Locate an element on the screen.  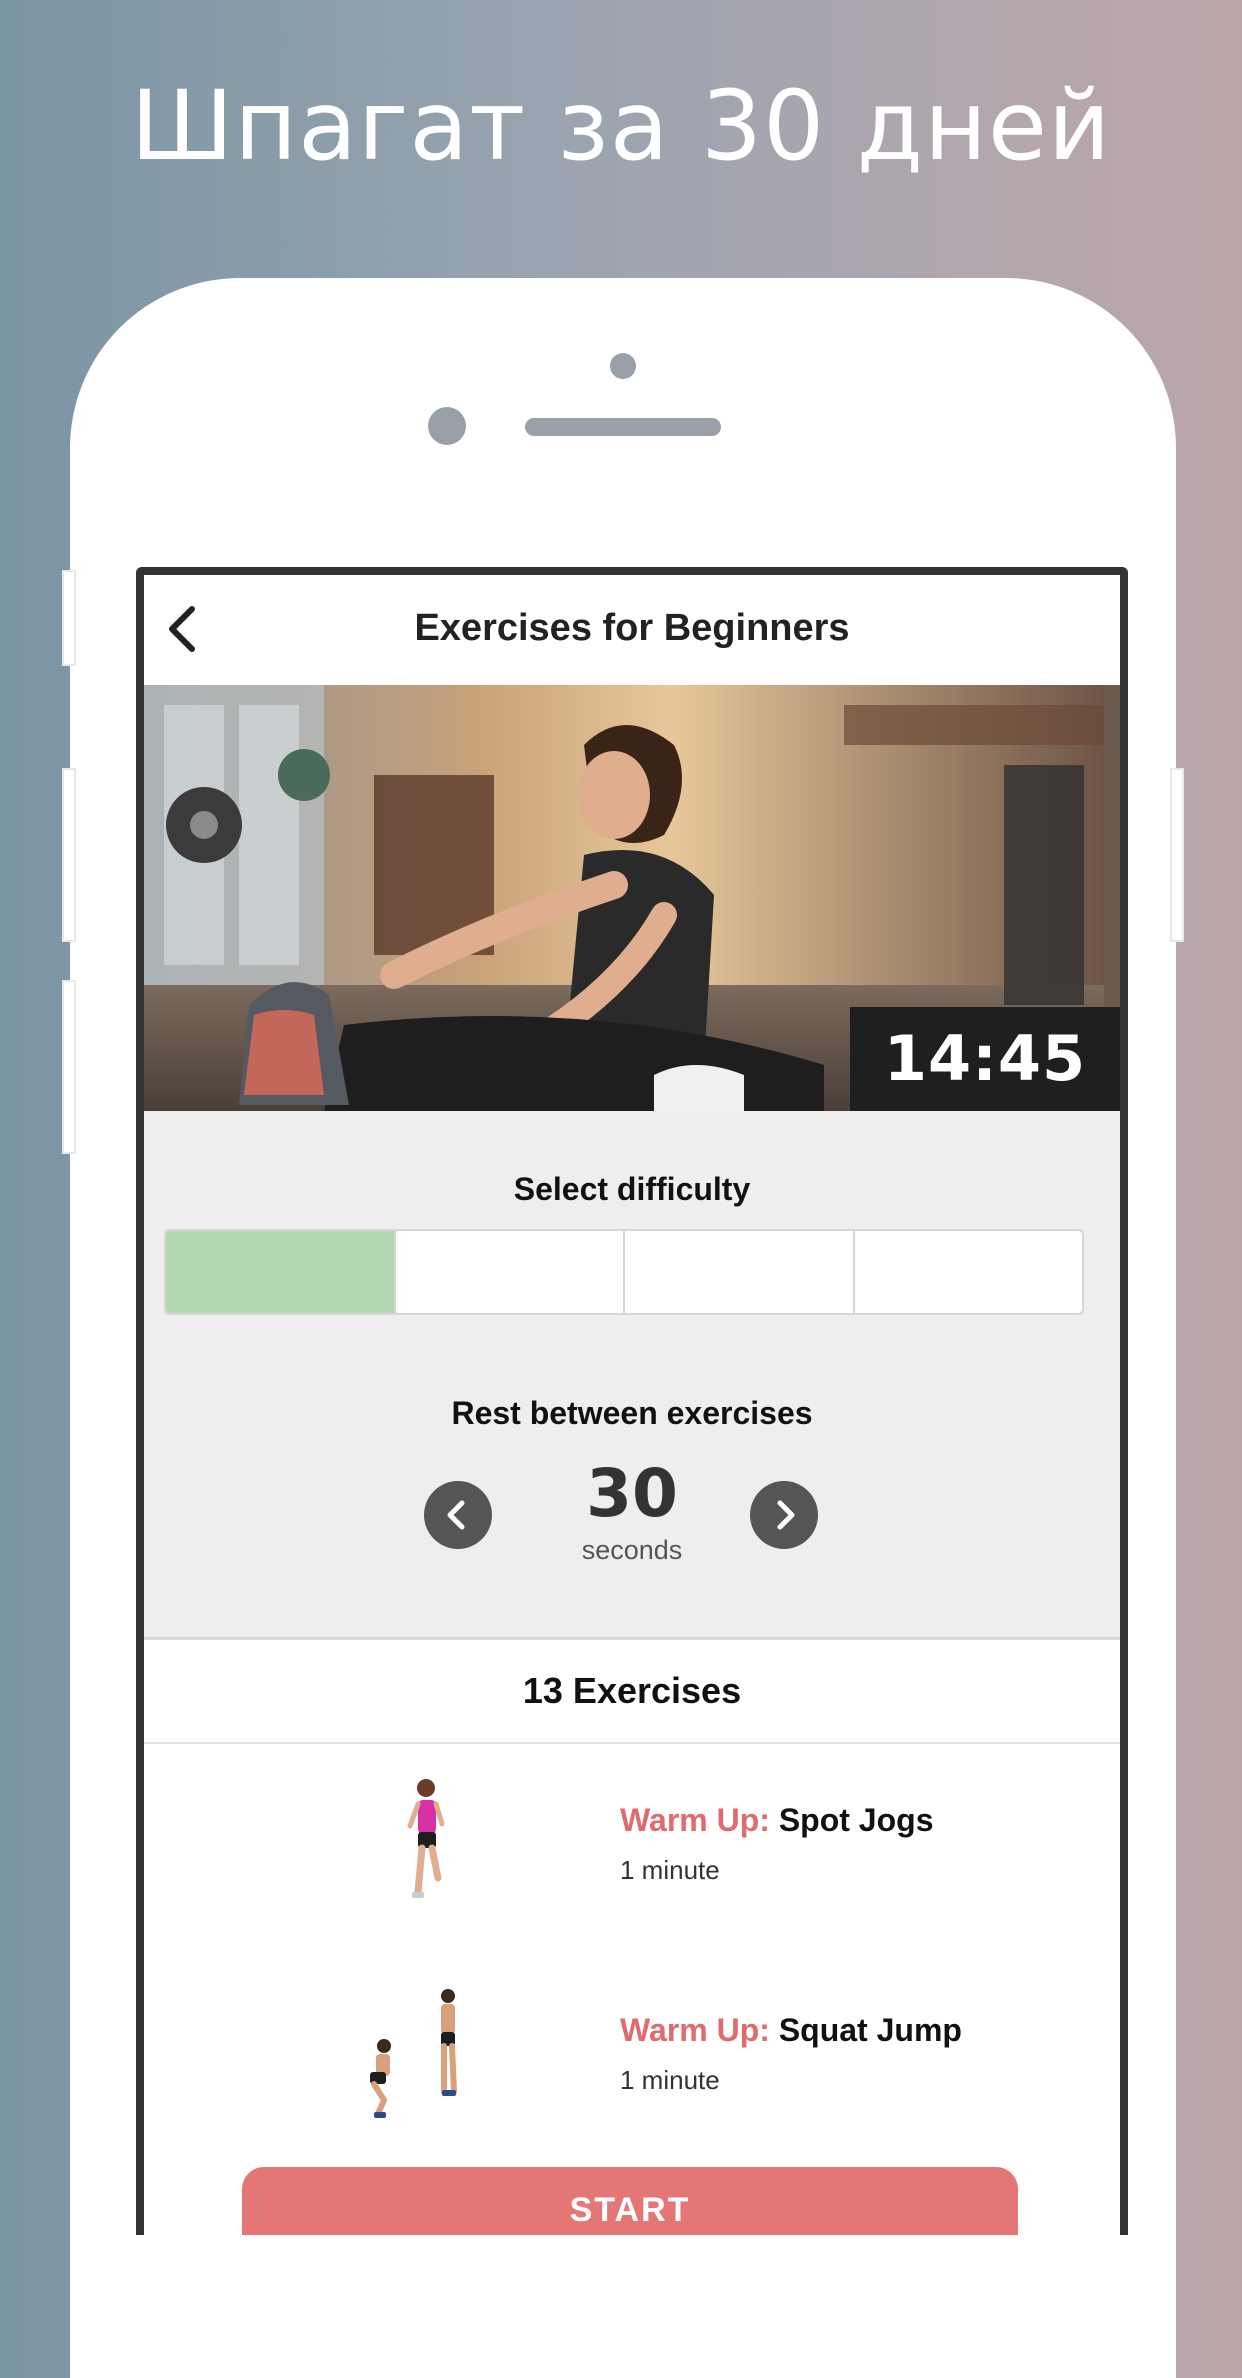
exercise-text: Warm Up: Spot Jogs 1 minute is located at coordinates (776, 1844).